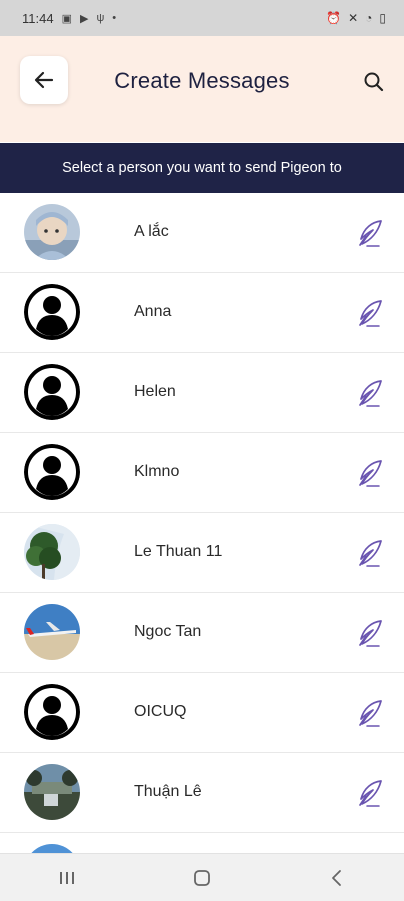  I want to click on contact-row: Helen, so click(202, 393).